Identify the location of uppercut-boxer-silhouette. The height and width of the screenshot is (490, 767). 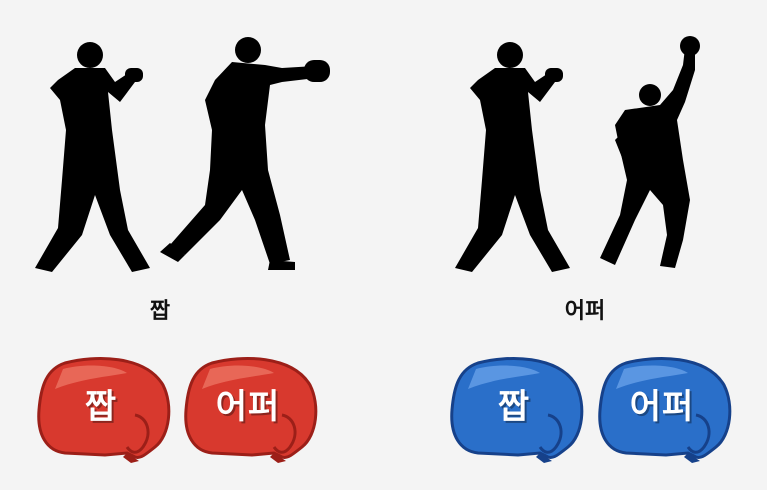
(650, 152).